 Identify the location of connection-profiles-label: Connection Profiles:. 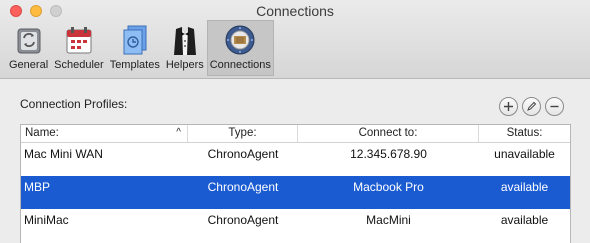
(74, 104).